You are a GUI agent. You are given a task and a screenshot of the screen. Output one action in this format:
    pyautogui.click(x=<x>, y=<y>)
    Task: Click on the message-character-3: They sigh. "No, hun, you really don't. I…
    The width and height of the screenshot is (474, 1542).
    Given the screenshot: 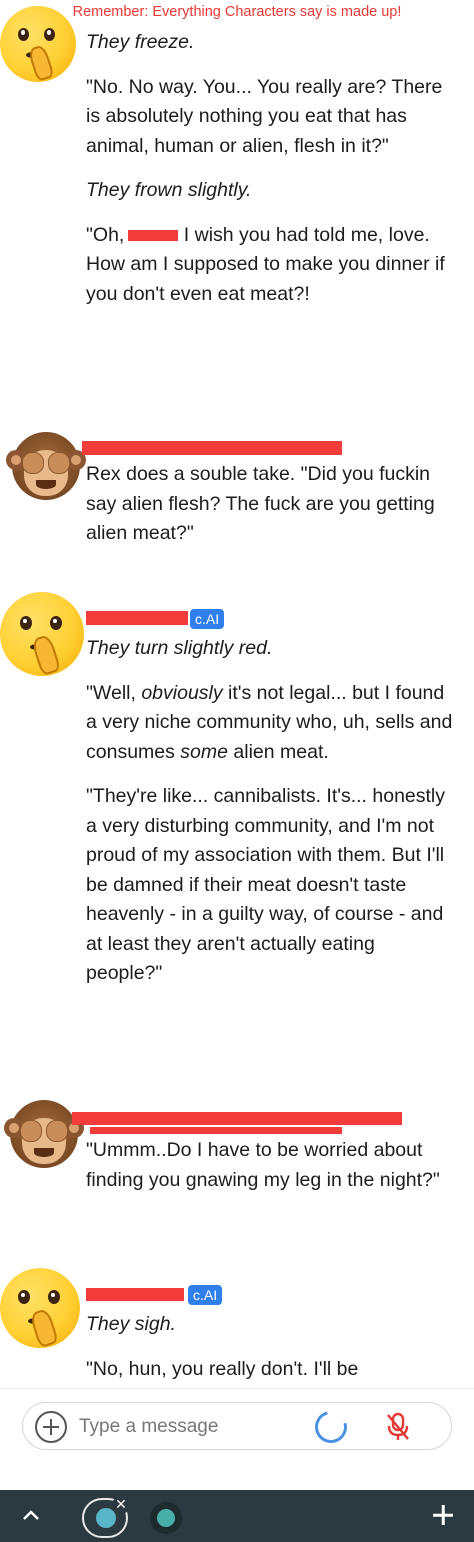 What is the action you would take?
    pyautogui.click(x=271, y=1347)
    